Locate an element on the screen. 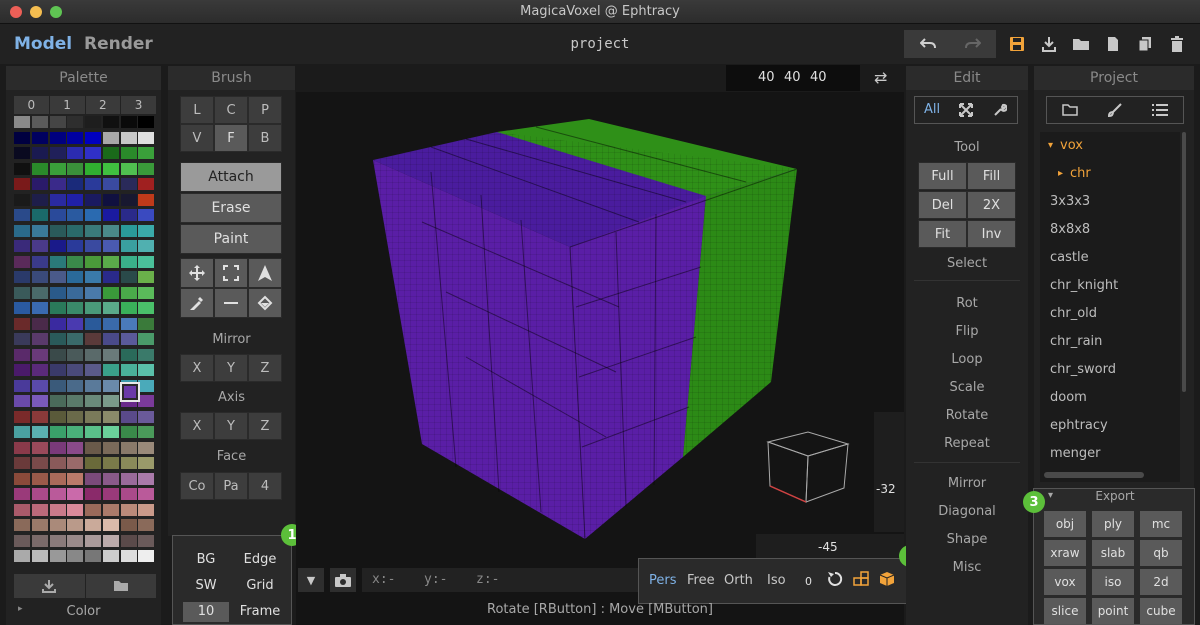 The width and height of the screenshot is (1200, 625). export-2d-button: 2d is located at coordinates (1161, 582).